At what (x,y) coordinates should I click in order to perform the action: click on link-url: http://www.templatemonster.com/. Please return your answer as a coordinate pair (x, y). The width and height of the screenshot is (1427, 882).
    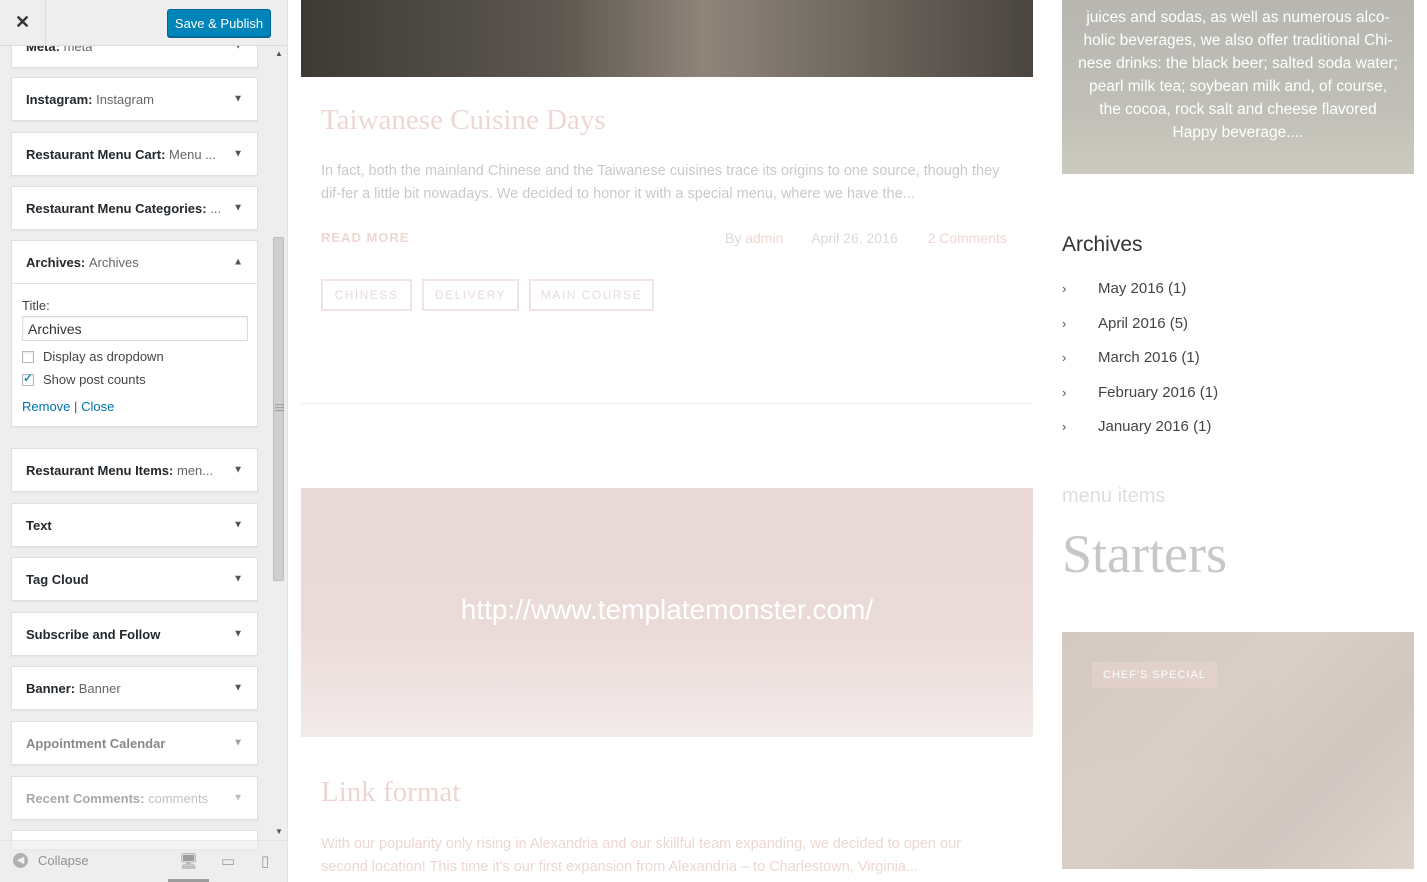
    Looking at the image, I should click on (667, 610).